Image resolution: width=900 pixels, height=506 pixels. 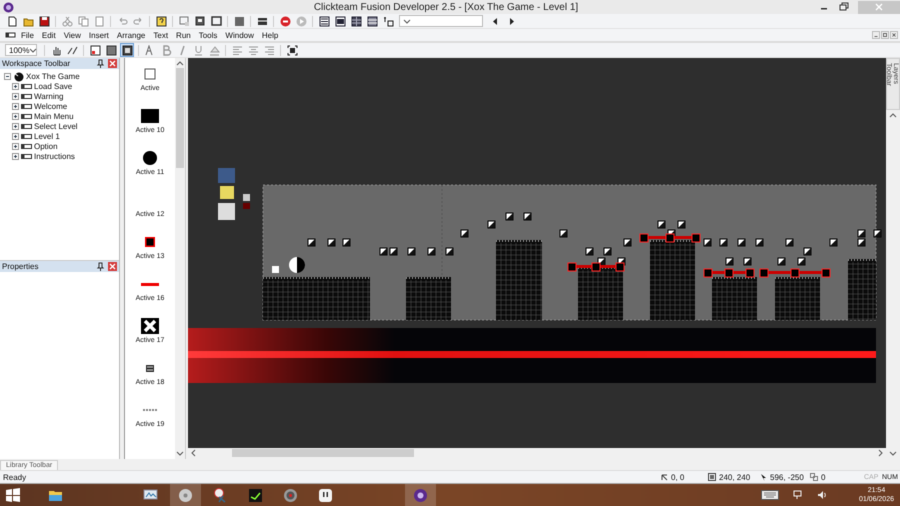 I want to click on tree-item: Warning, so click(x=49, y=96).